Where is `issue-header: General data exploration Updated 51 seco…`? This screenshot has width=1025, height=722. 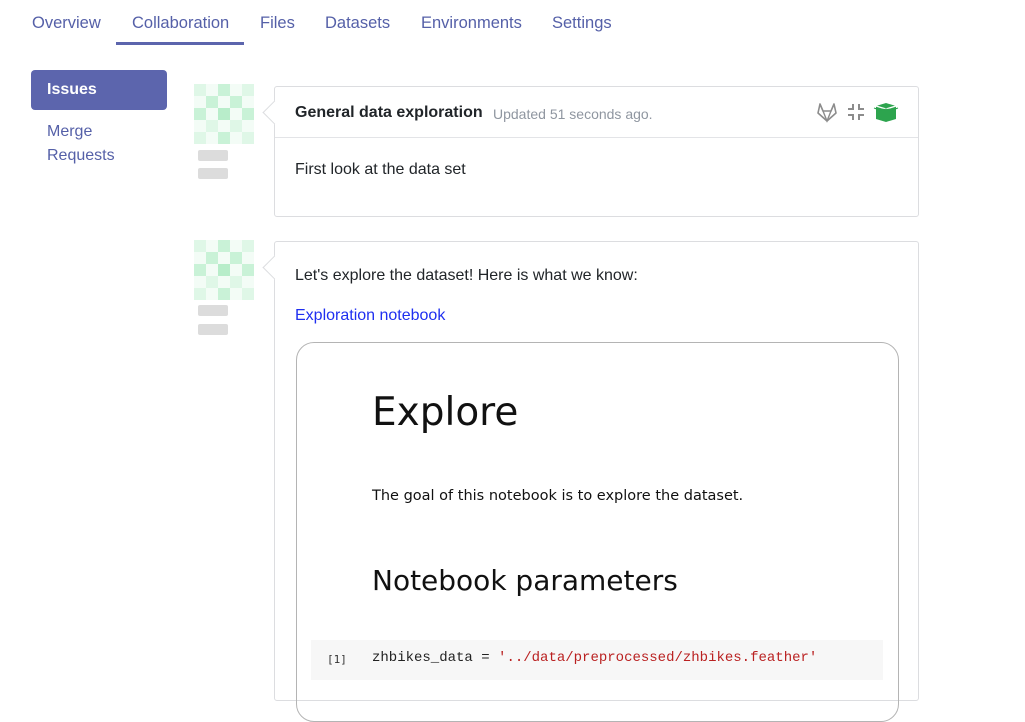
issue-header: General data exploration Updated 51 seco… is located at coordinates (596, 112).